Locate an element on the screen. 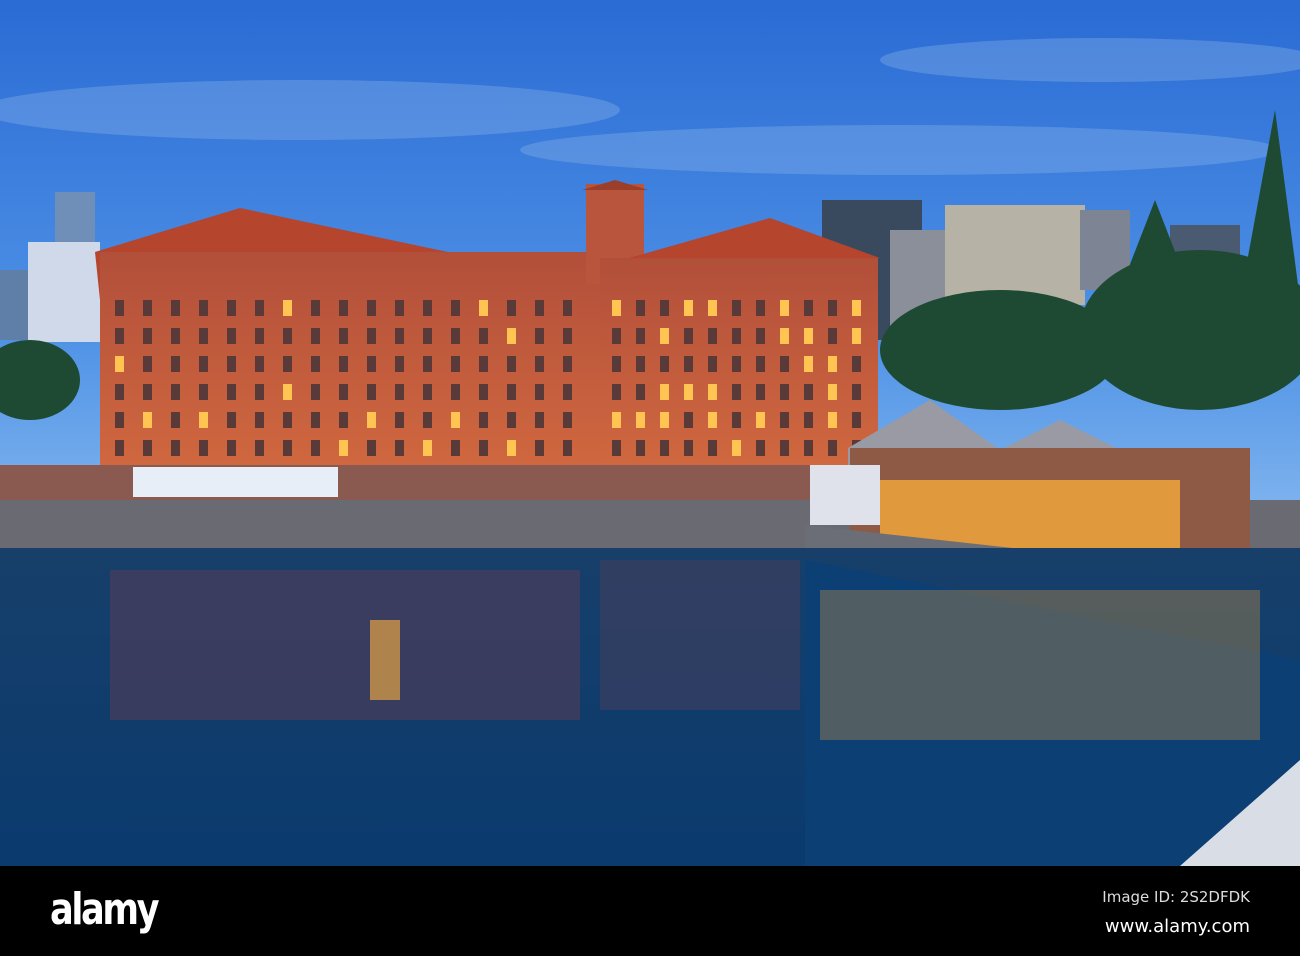  image-id: Image ID: 2S2DFDK is located at coordinates (1176, 897).